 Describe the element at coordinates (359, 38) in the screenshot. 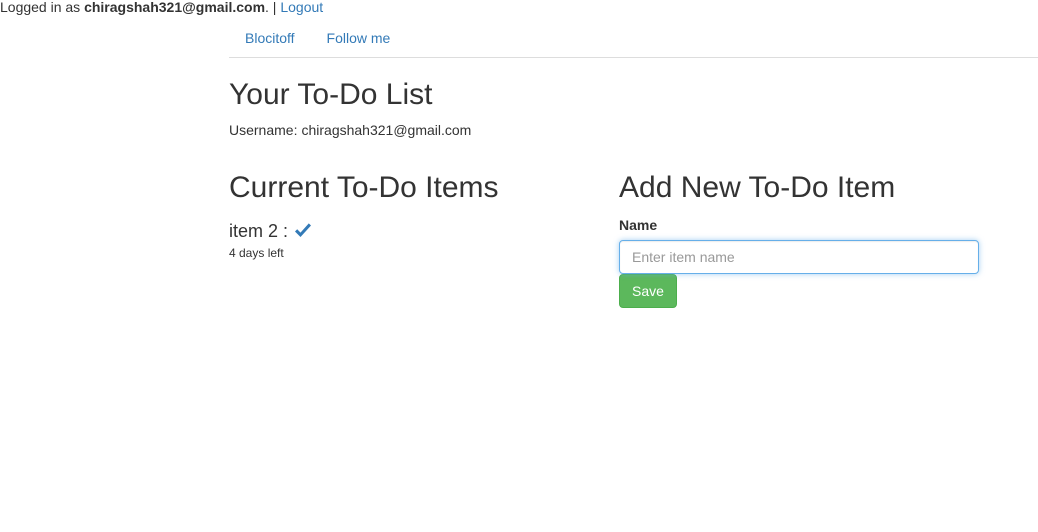

I see `nav-item-follow-me: Follow me` at that location.